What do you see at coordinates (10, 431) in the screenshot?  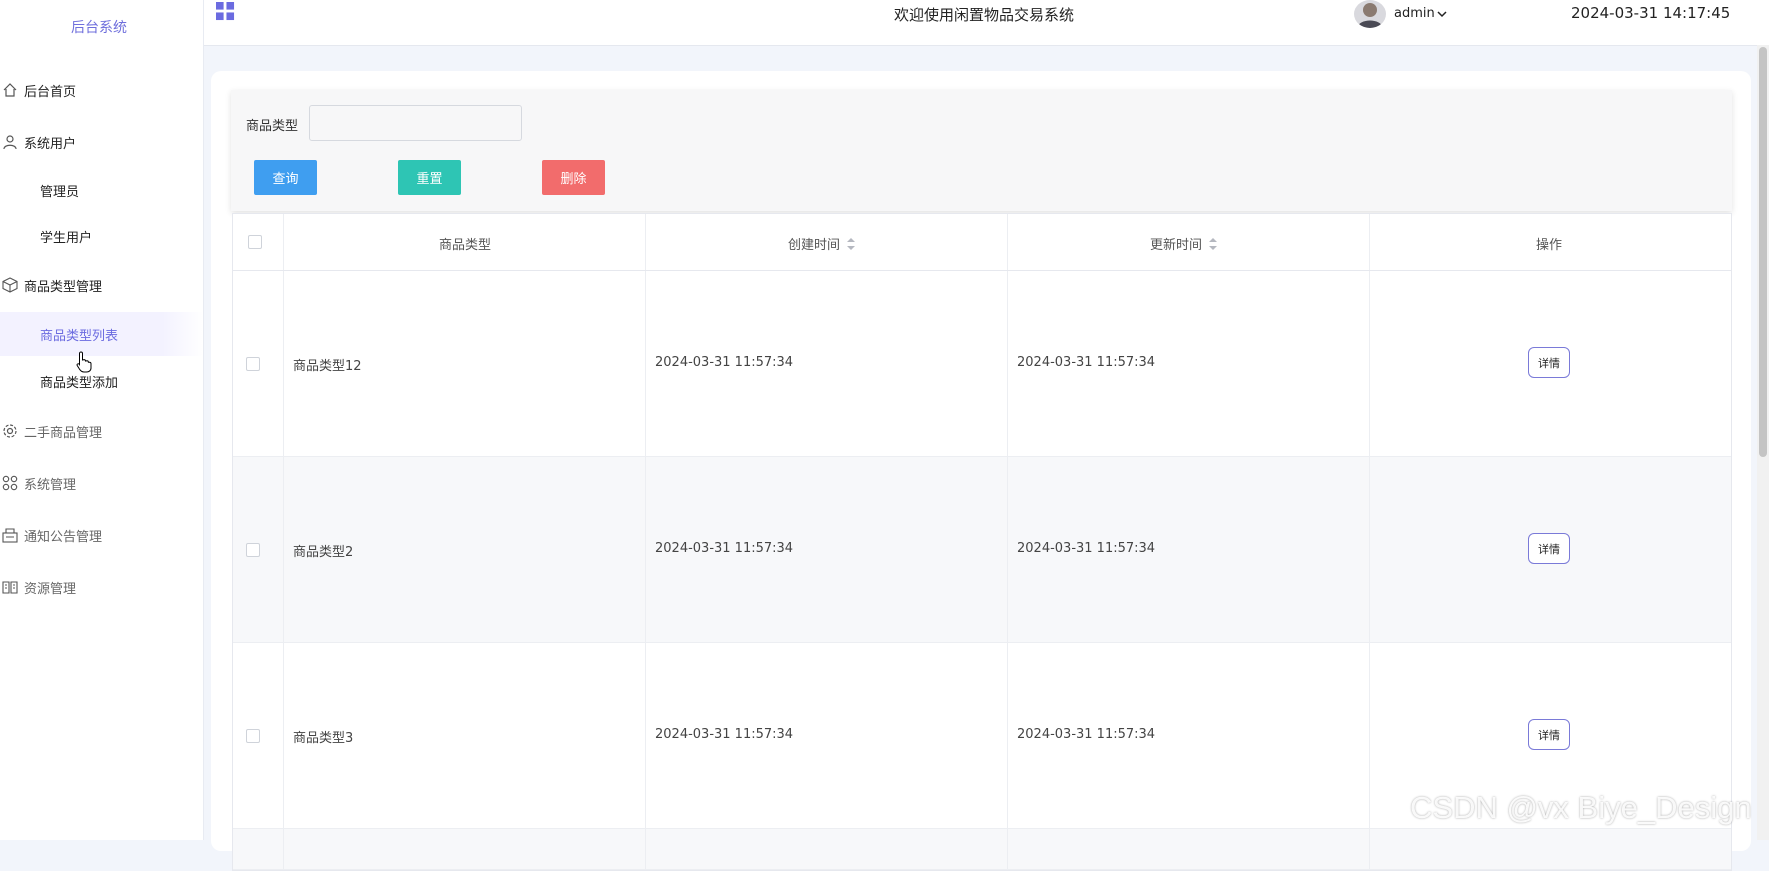 I see `gear-icon` at bounding box center [10, 431].